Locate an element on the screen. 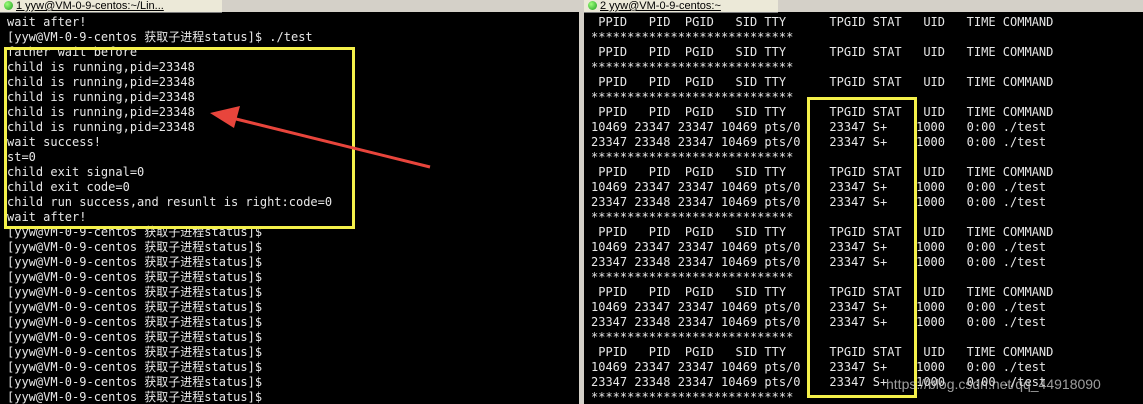 Image resolution: width=1143 pixels, height=404 pixels. watermark-text: https://blog.csdn.net/qq_44918090 is located at coordinates (993, 384).